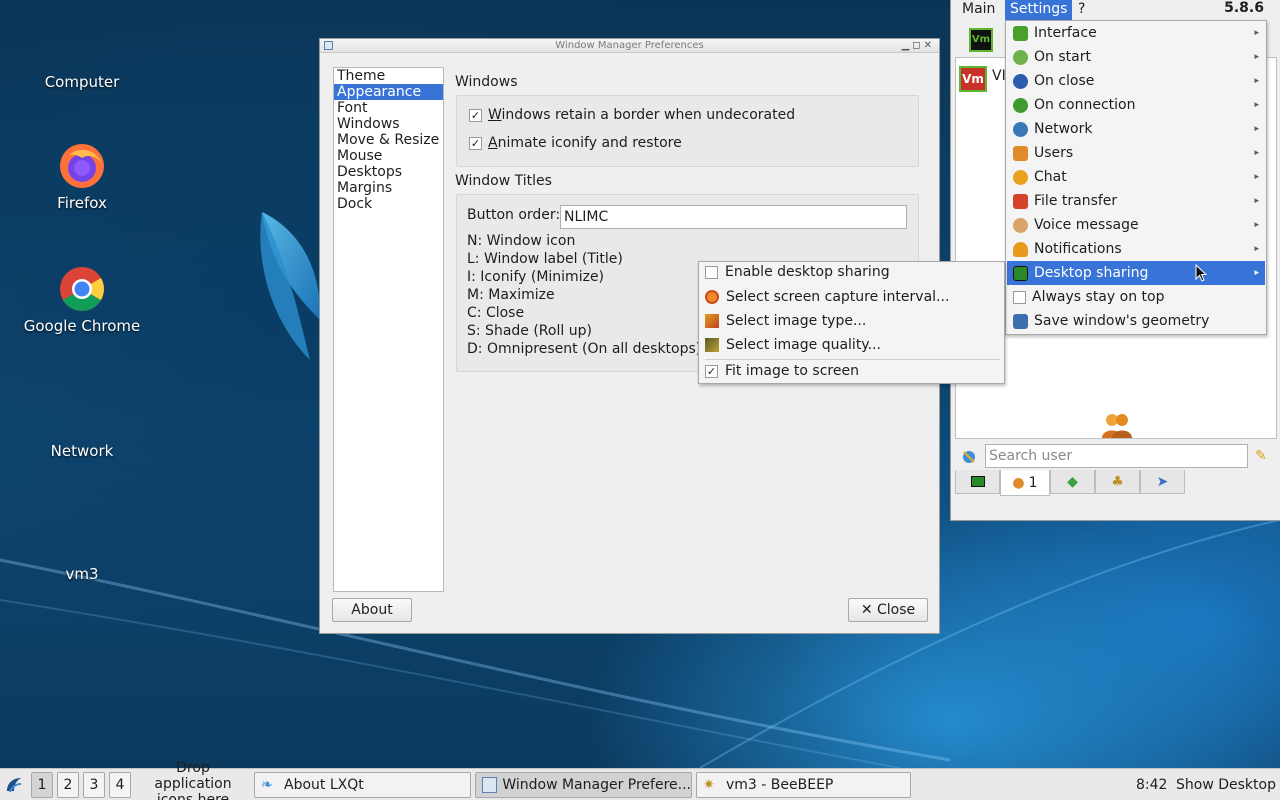 This screenshot has height=800, width=1280. I want to click on menu-item-interface: Interface ▸, so click(1136, 33).